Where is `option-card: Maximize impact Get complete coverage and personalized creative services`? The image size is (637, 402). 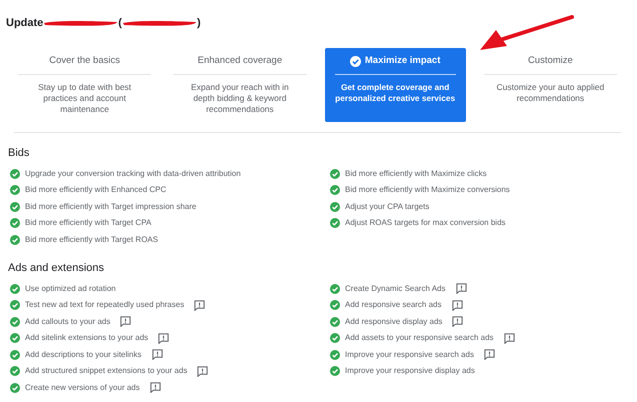 option-card: Maximize impact Get complete coverage and personalized creative services is located at coordinates (395, 85).